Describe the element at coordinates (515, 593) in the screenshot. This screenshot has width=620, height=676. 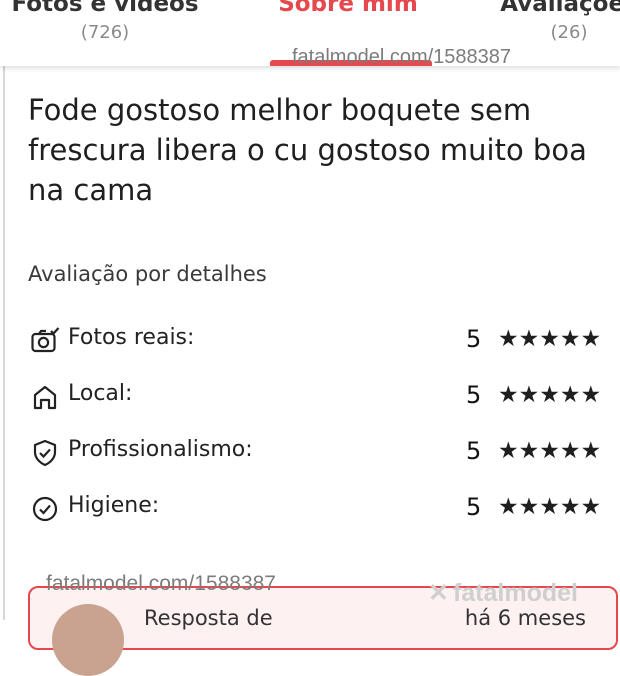
I see `logo-text: fatalmodel` at that location.